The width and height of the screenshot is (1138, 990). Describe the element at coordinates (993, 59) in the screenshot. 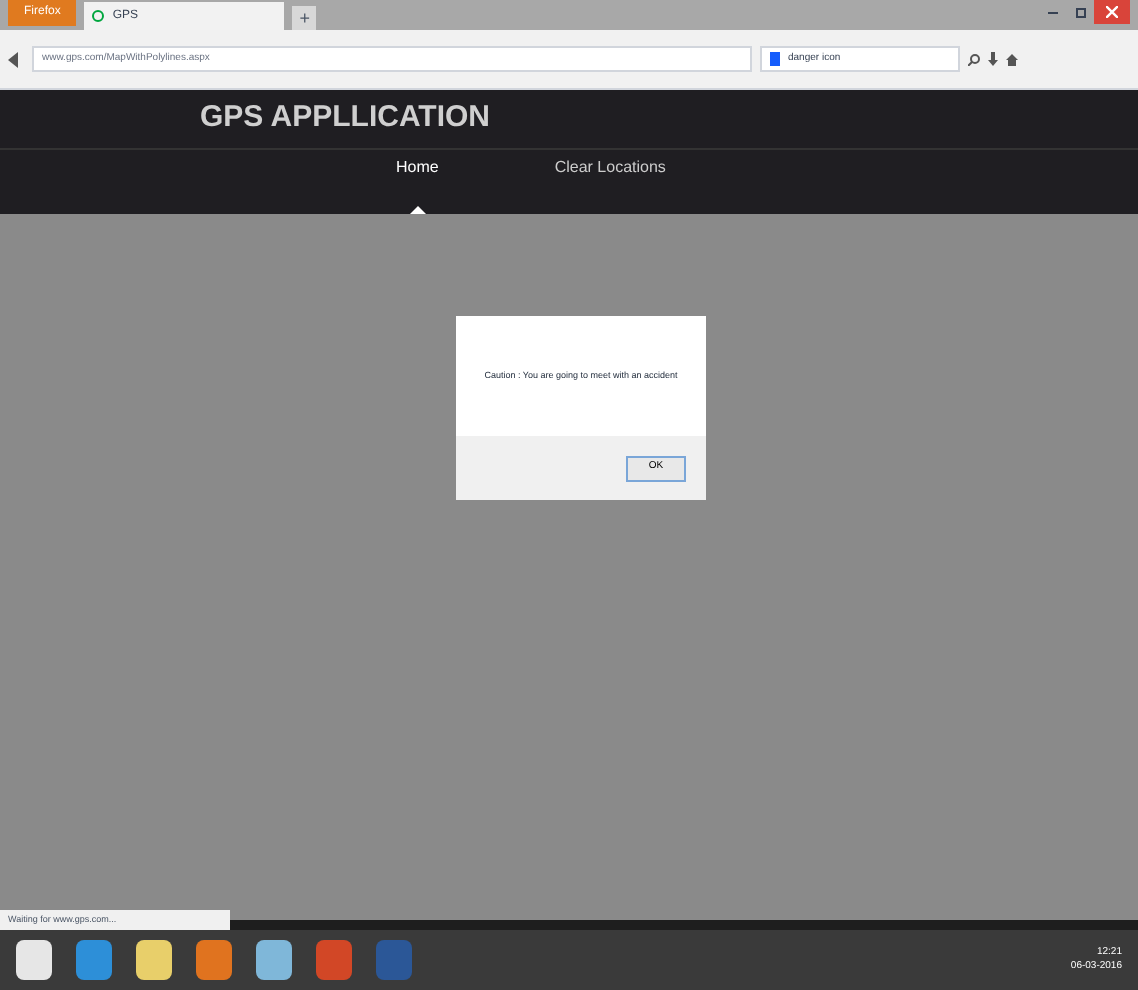

I see `download-icon` at that location.